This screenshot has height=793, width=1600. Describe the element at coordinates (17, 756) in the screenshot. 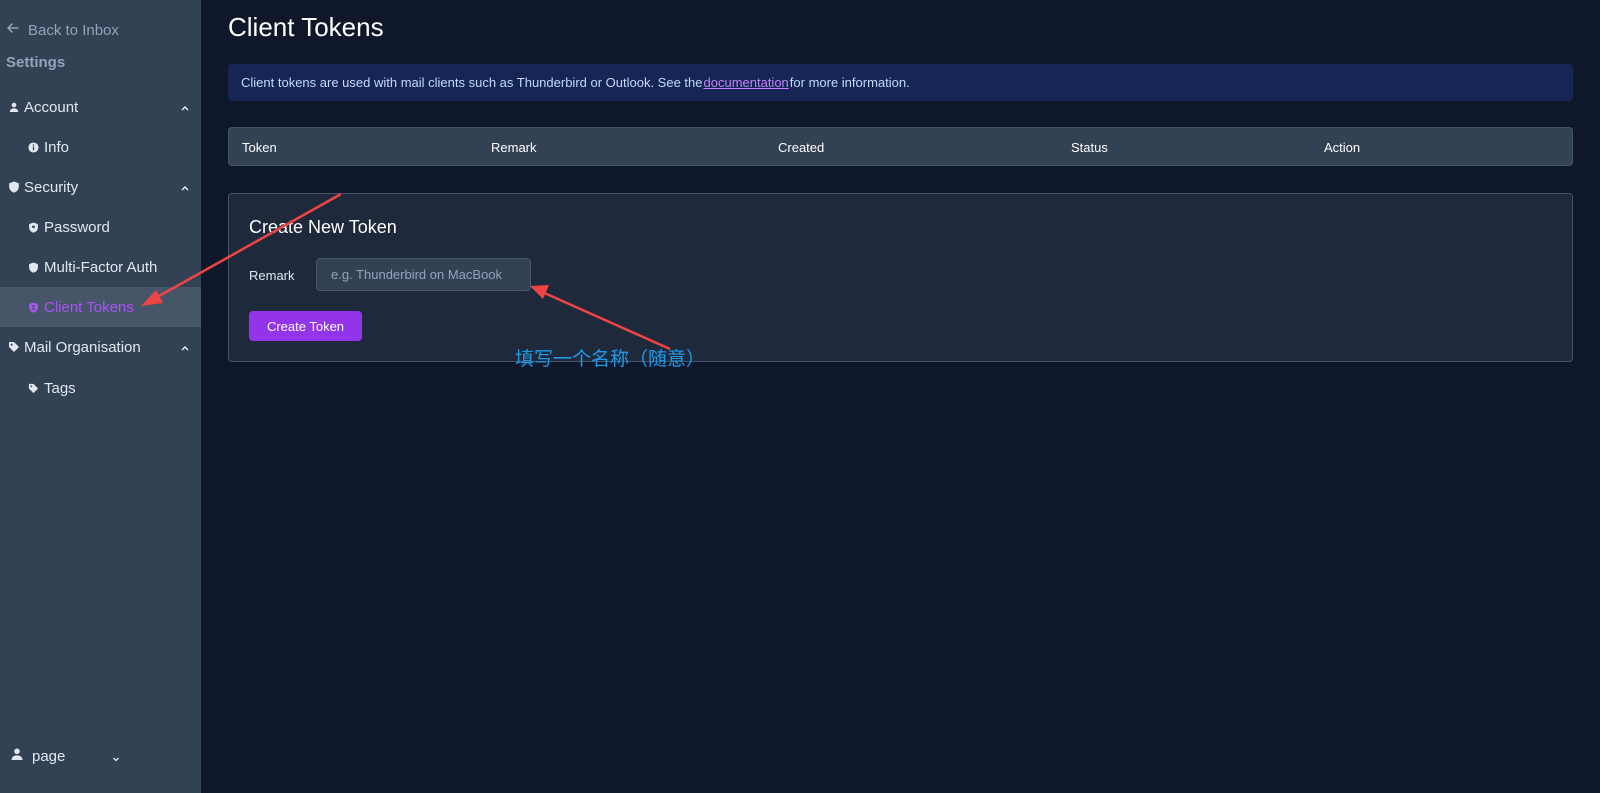

I see `user-icon` at that location.